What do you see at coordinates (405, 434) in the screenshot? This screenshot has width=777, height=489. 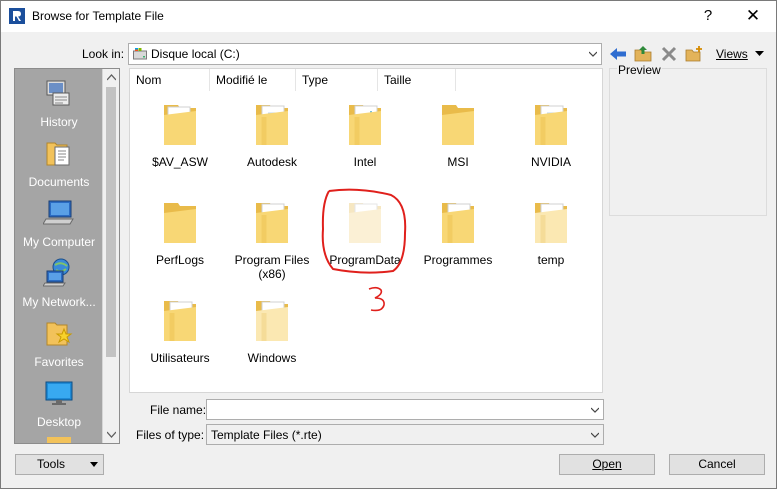 I see `file-type-select: Template Files (*.rte)` at bounding box center [405, 434].